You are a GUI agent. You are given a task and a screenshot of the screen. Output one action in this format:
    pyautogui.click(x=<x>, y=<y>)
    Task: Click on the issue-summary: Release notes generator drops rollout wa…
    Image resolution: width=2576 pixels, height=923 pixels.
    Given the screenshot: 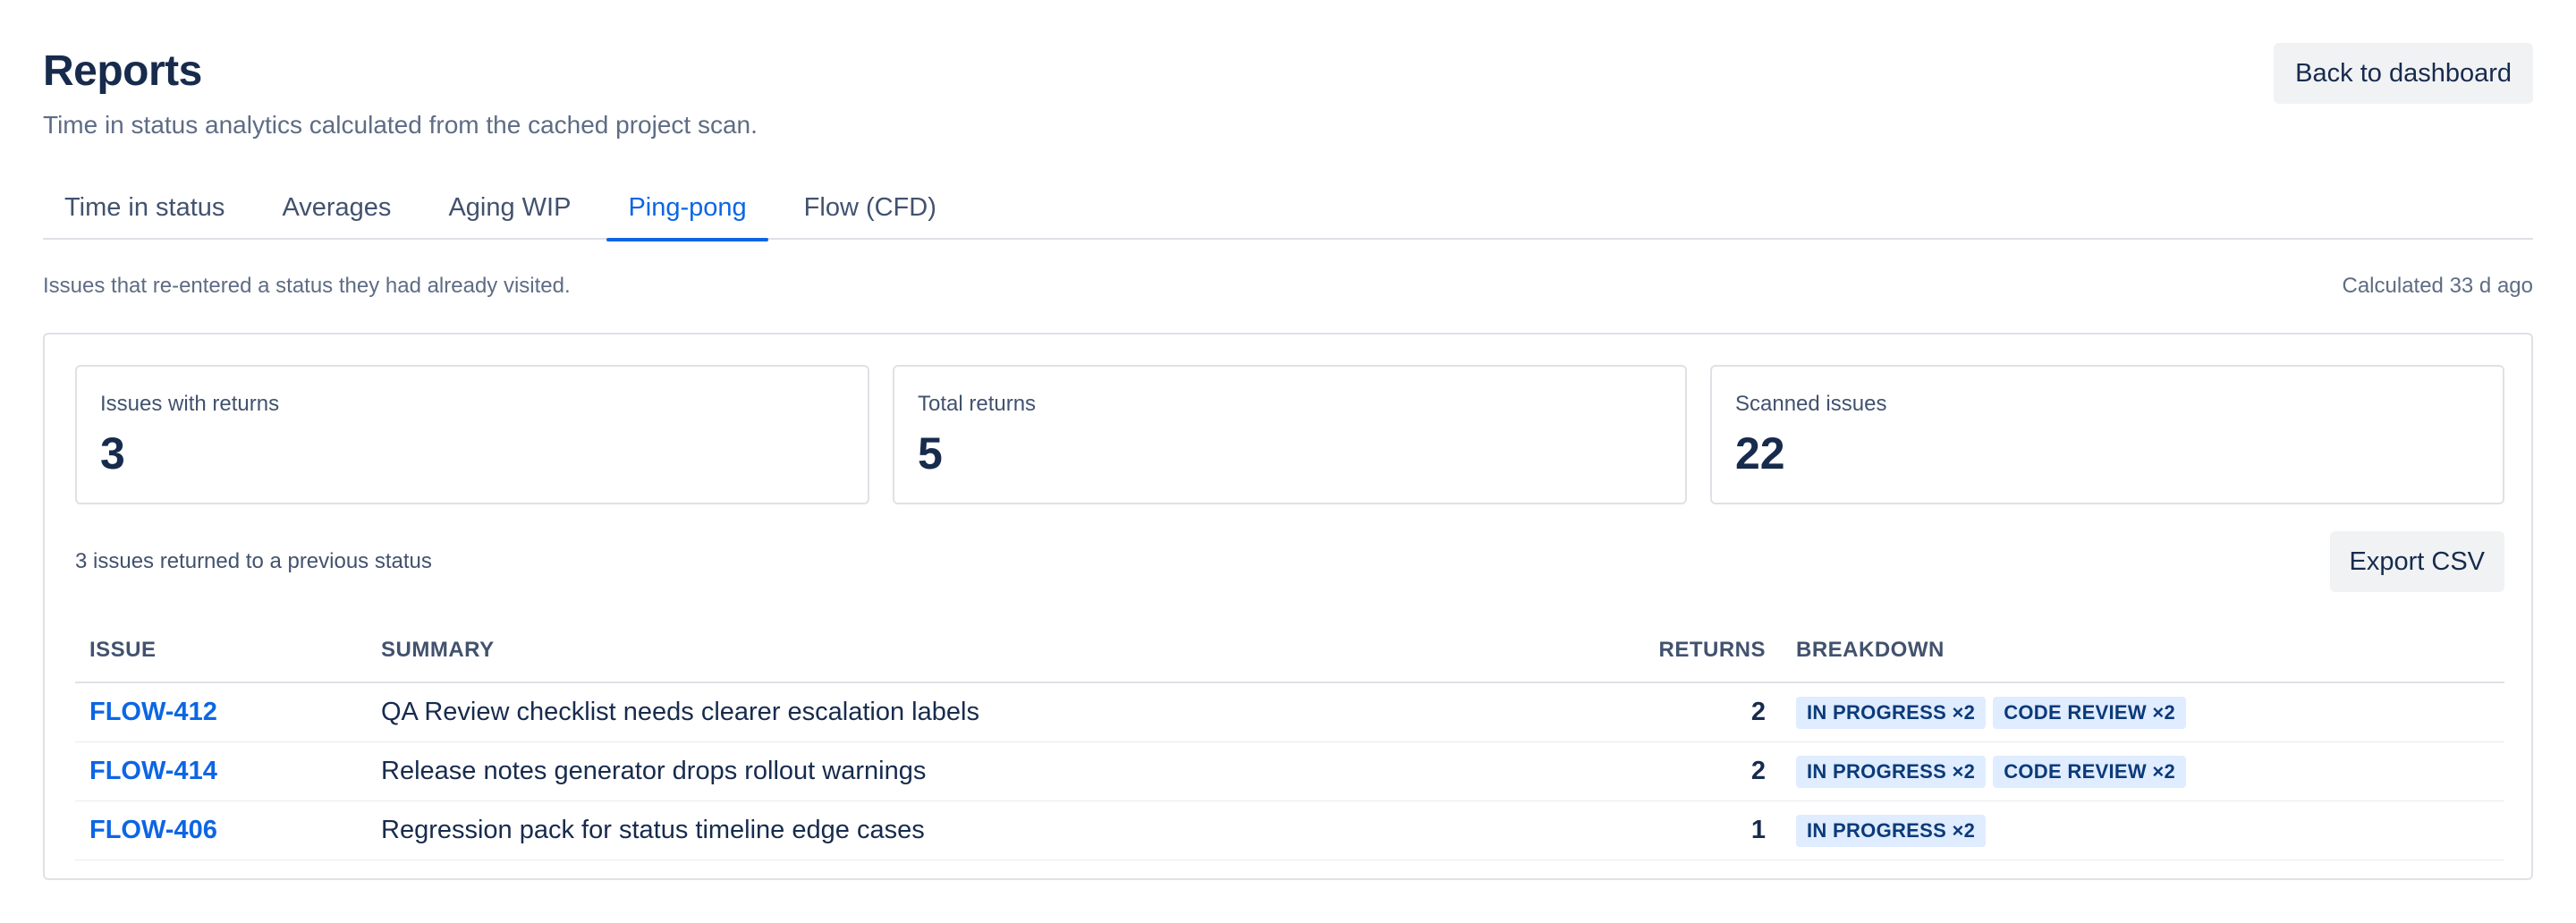 What is the action you would take?
    pyautogui.click(x=654, y=771)
    